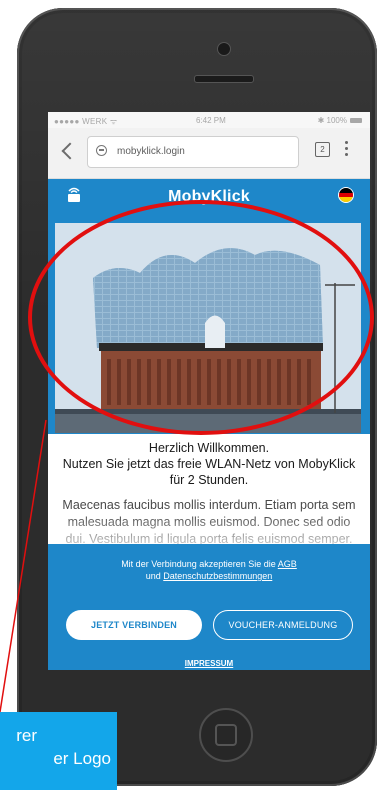 The height and width of the screenshot is (790, 381). I want to click on battery-indicator: ✱ 100%, so click(340, 120).